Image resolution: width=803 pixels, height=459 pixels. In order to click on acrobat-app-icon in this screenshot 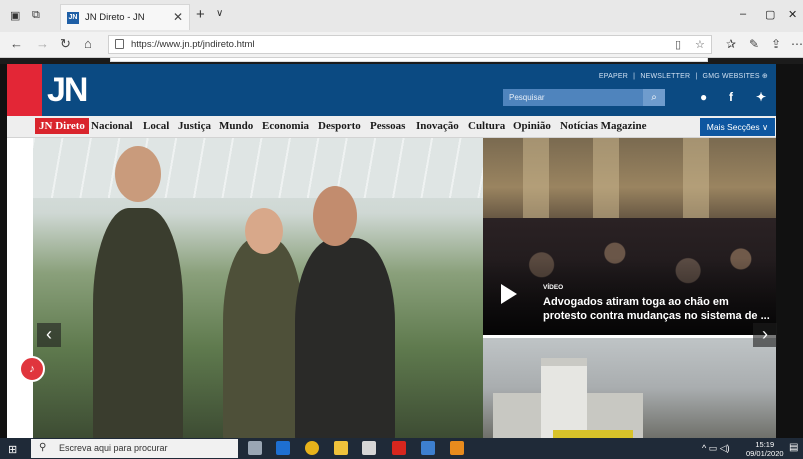, I will do `click(399, 448)`.